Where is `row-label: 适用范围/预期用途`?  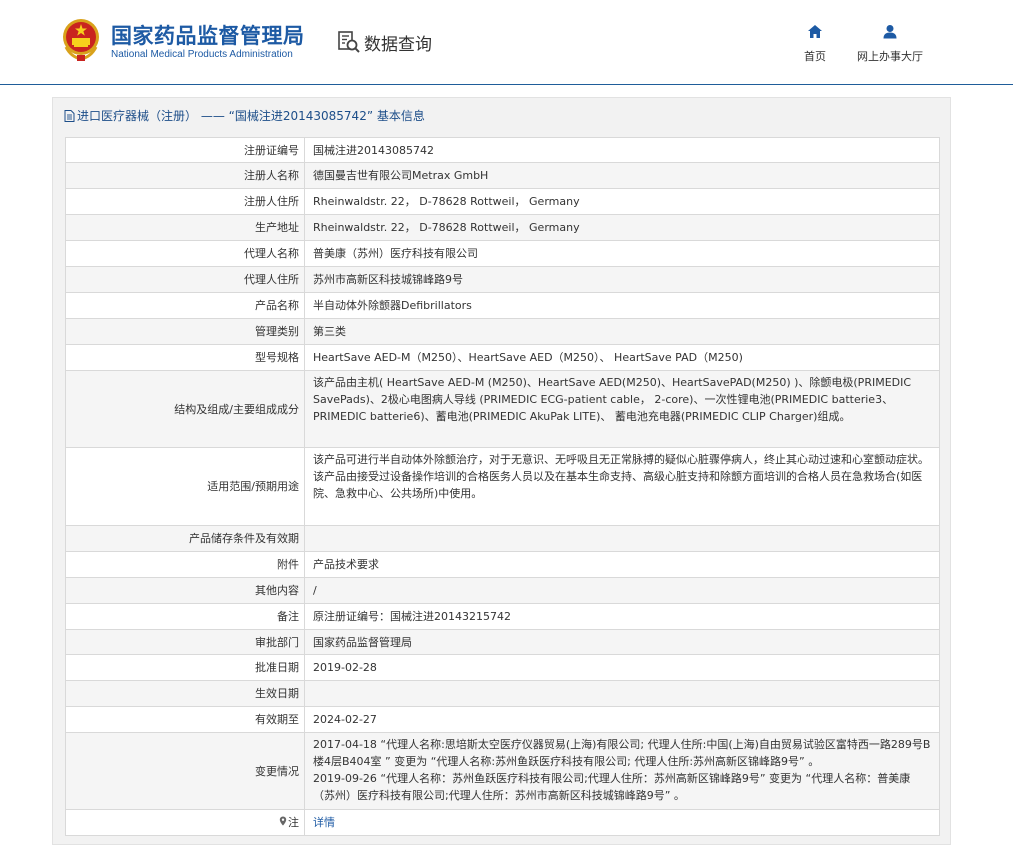 row-label: 适用范围/预期用途 is located at coordinates (185, 486).